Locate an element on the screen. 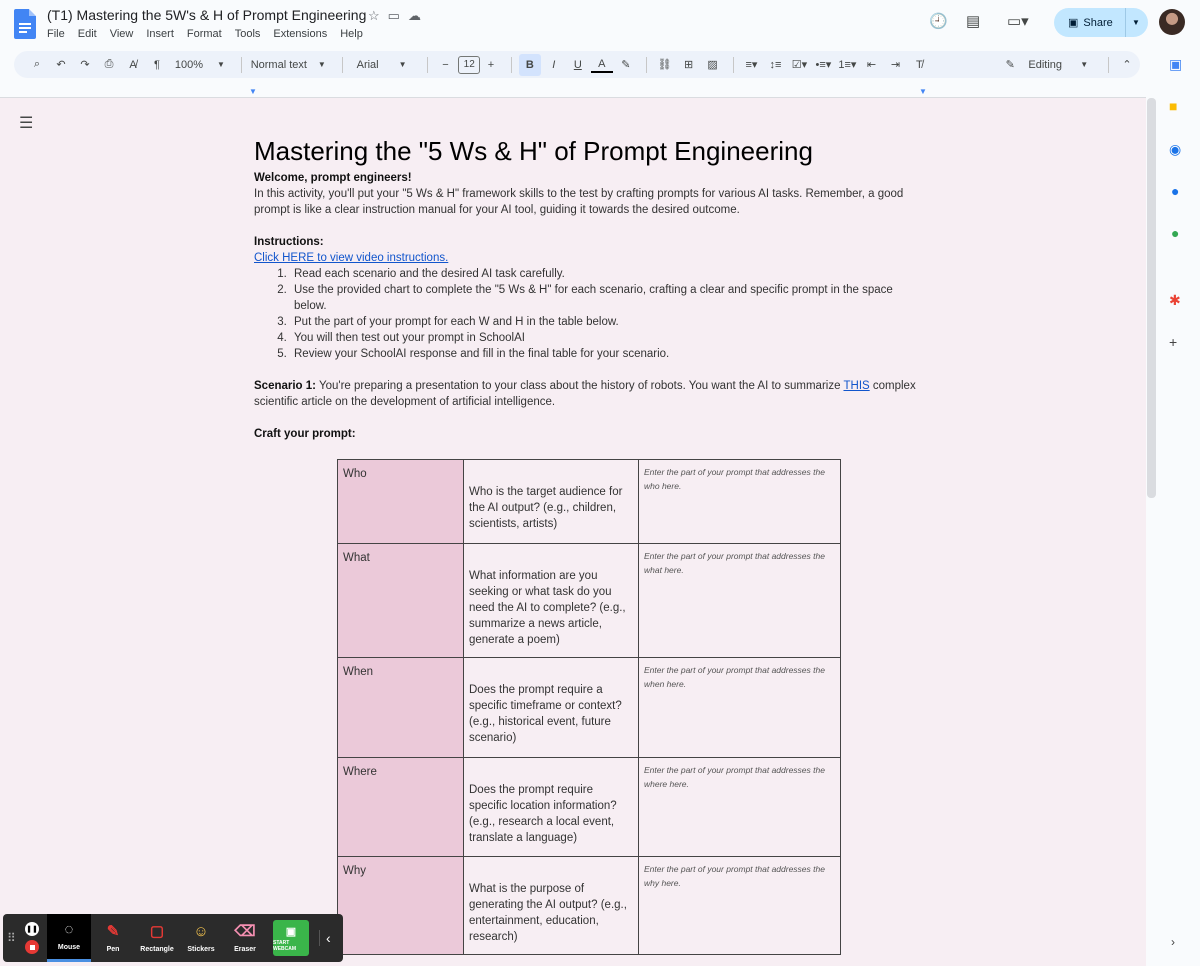  tool-label: Stickers is located at coordinates (201, 949).